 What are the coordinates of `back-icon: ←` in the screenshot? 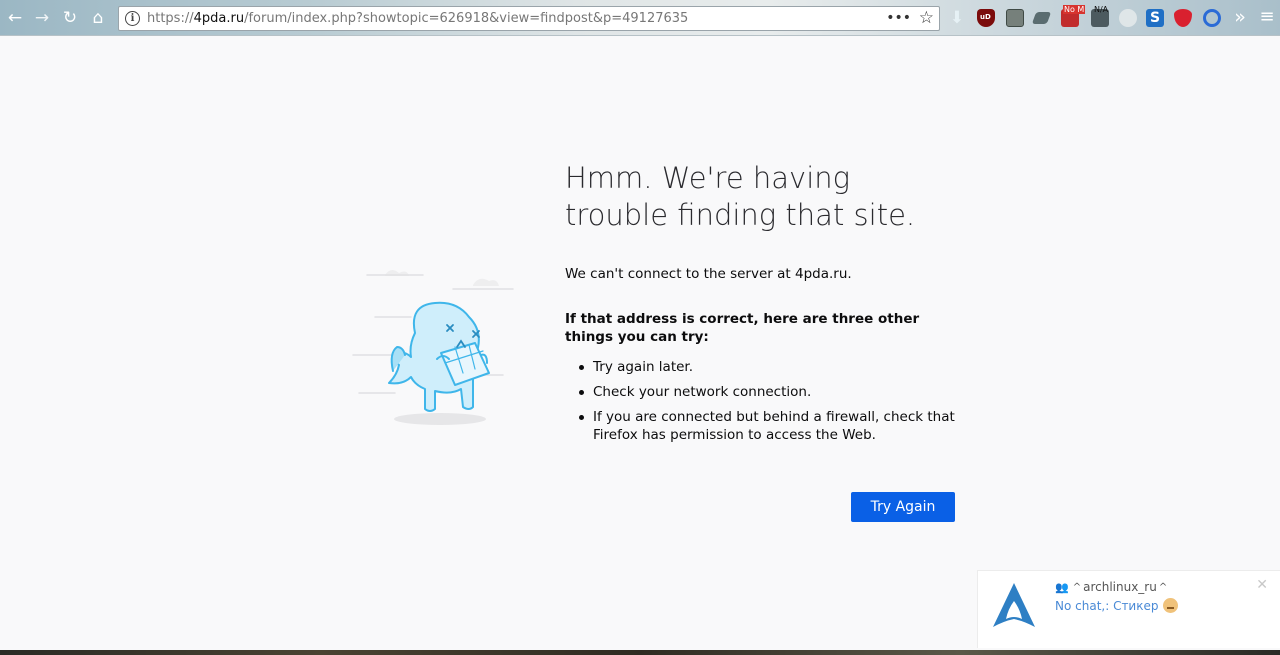 It's located at (15, 18).